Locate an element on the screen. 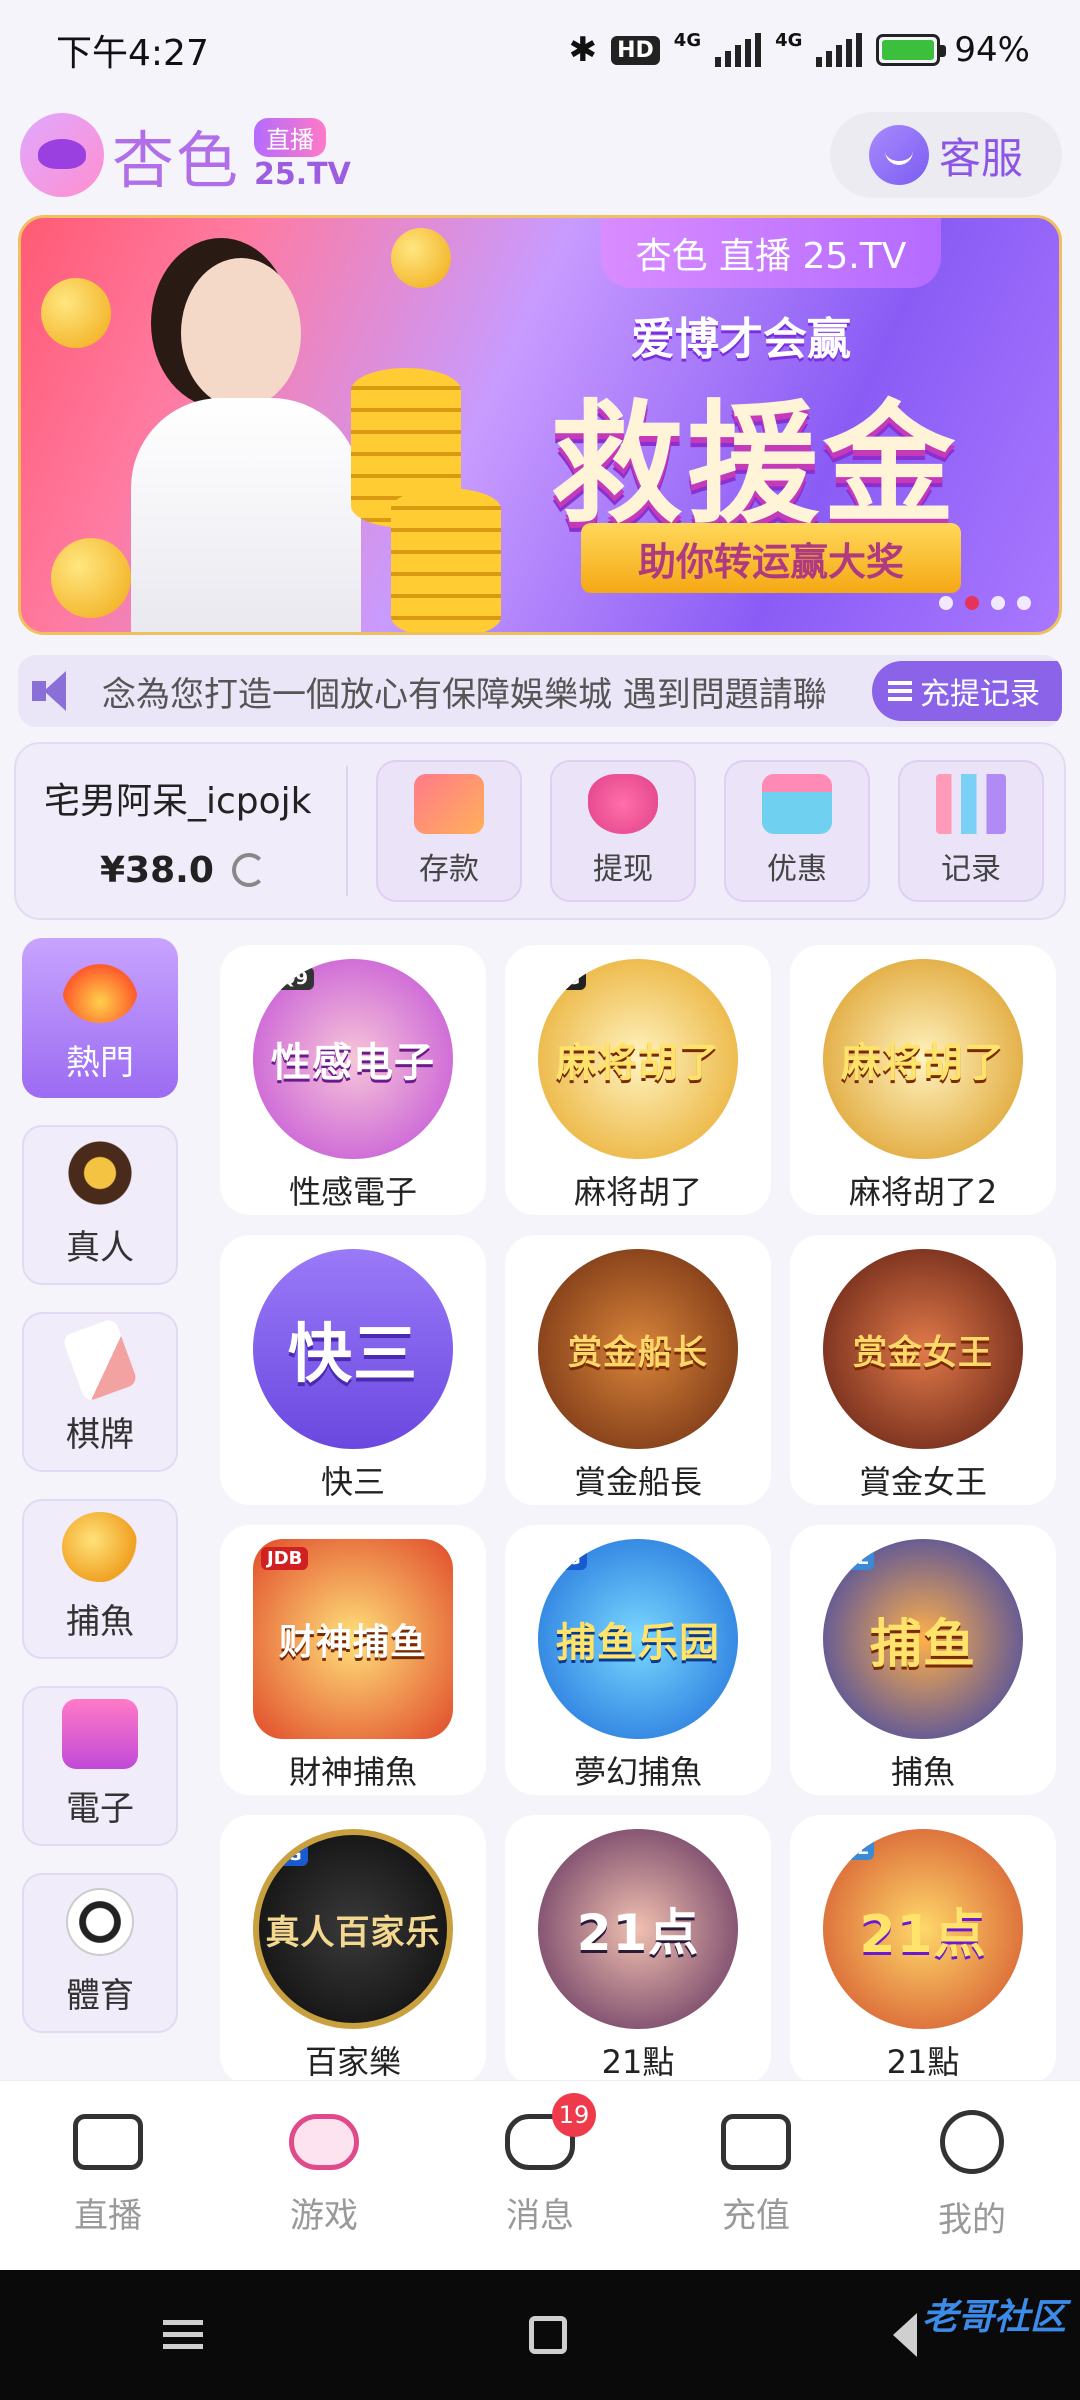 The width and height of the screenshot is (1080, 2400). network-type-2: 4G is located at coordinates (789, 40).